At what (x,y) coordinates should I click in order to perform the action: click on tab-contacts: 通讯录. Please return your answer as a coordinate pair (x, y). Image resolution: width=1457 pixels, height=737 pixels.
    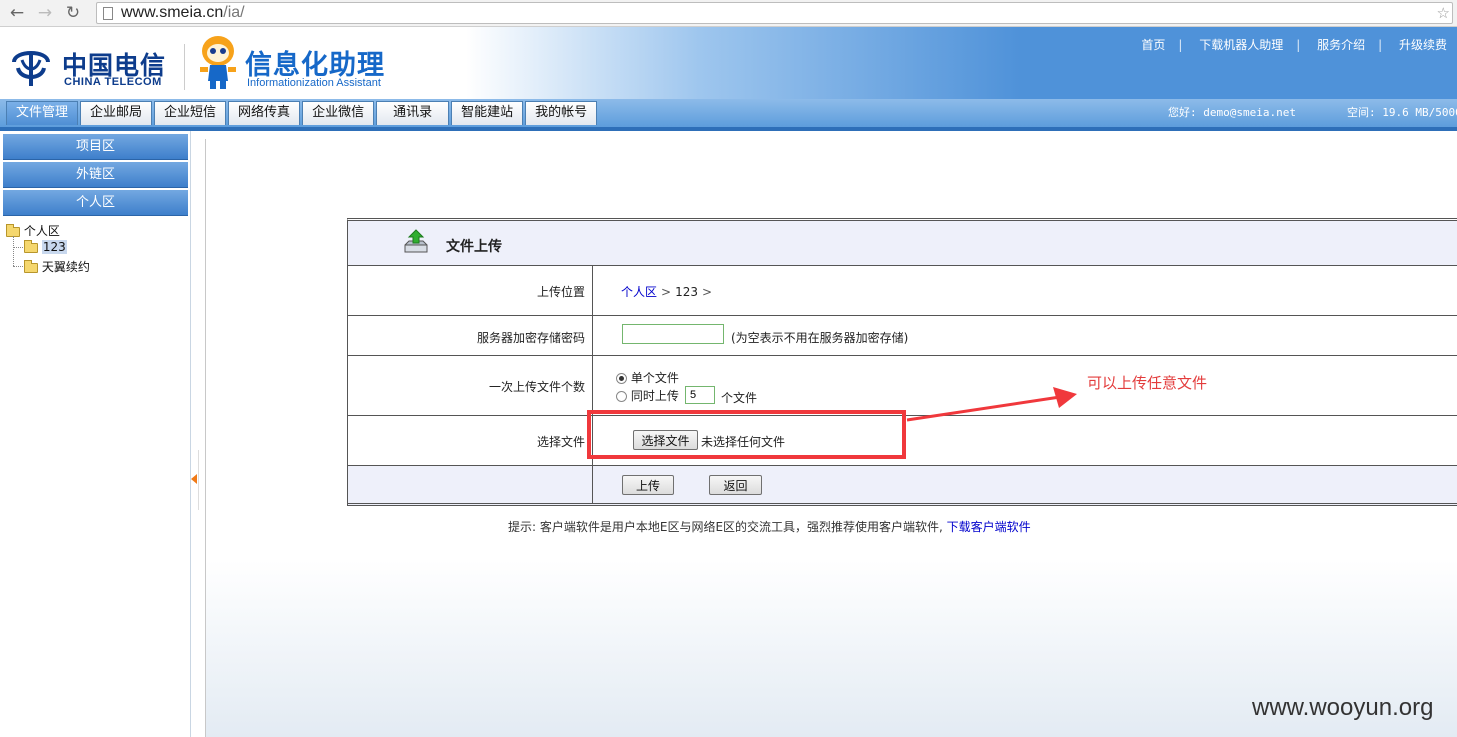
    Looking at the image, I should click on (413, 113).